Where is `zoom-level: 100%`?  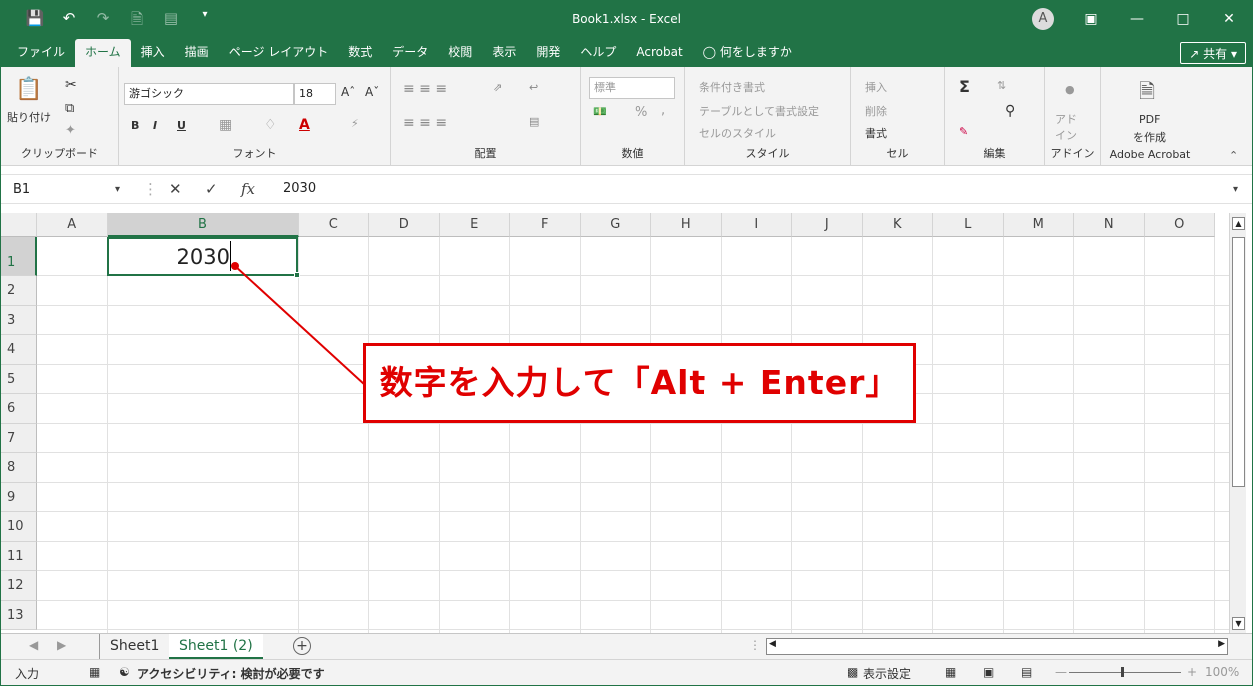 zoom-level: 100% is located at coordinates (1222, 672).